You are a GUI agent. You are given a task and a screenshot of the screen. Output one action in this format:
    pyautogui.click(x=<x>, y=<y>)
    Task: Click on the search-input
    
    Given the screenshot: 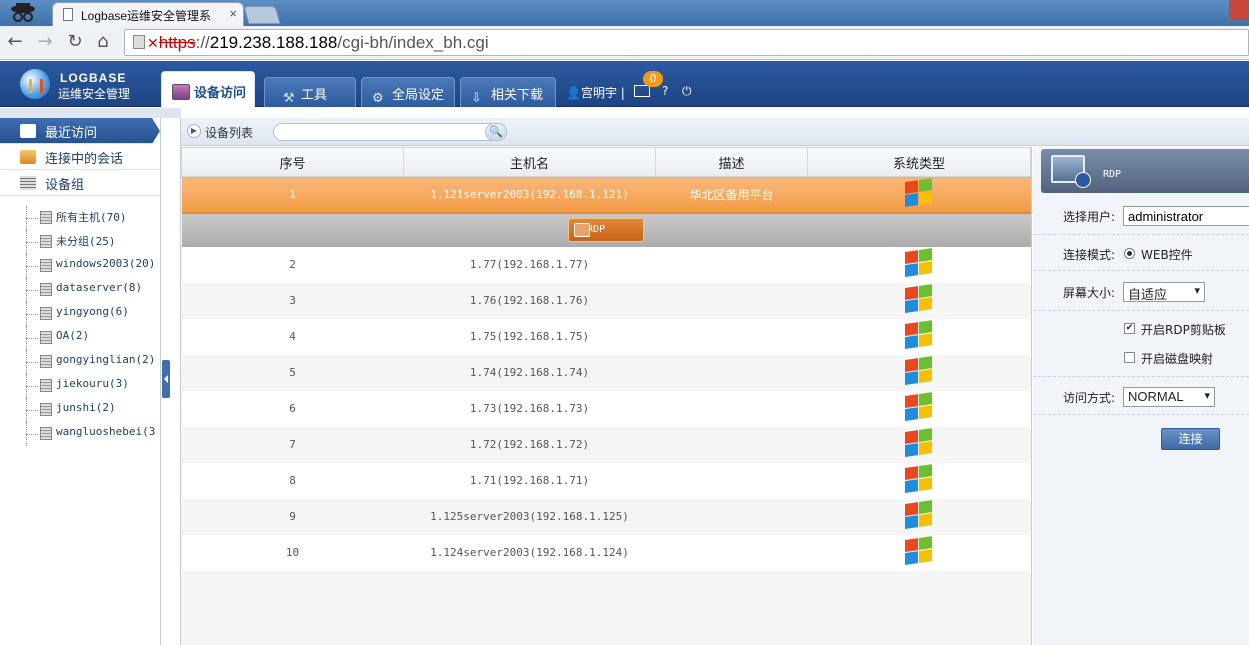 What is the action you would take?
    pyautogui.click(x=390, y=132)
    